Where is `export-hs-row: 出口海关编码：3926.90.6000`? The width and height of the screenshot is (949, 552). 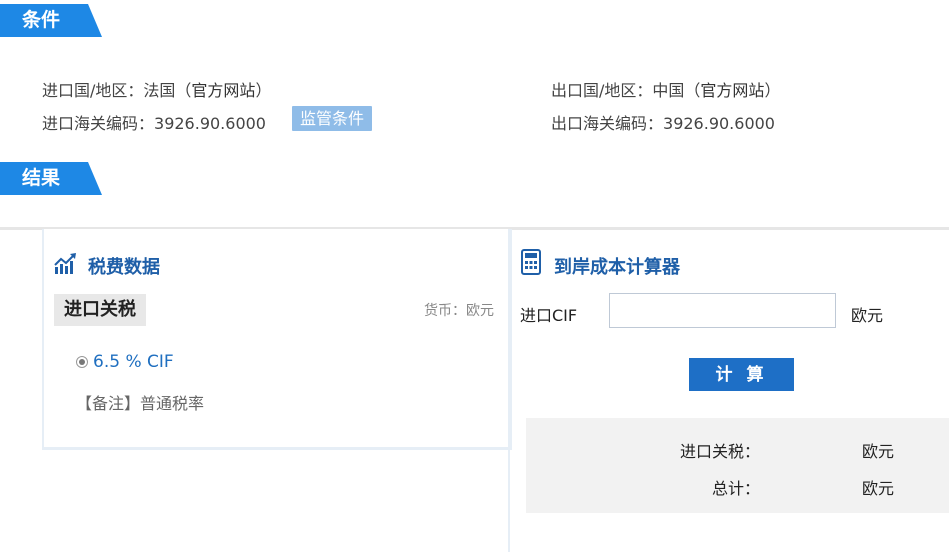
export-hs-row: 出口海关编码：3926.90.6000 is located at coordinates (663, 122).